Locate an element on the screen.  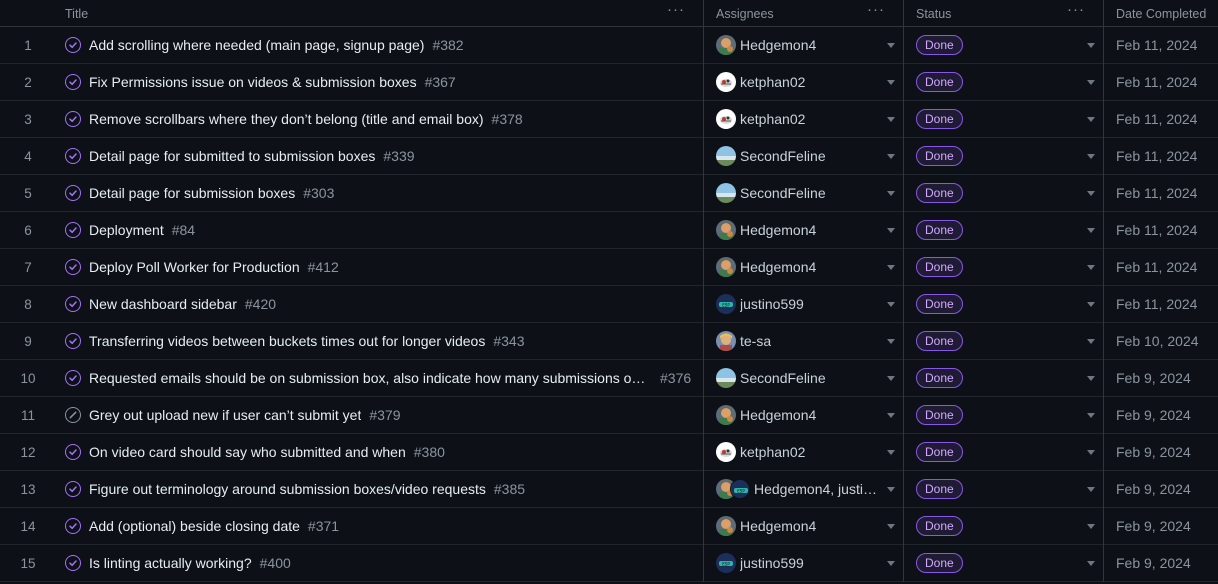
issue-title-link: New dashboard sidebar is located at coordinates (163, 304).